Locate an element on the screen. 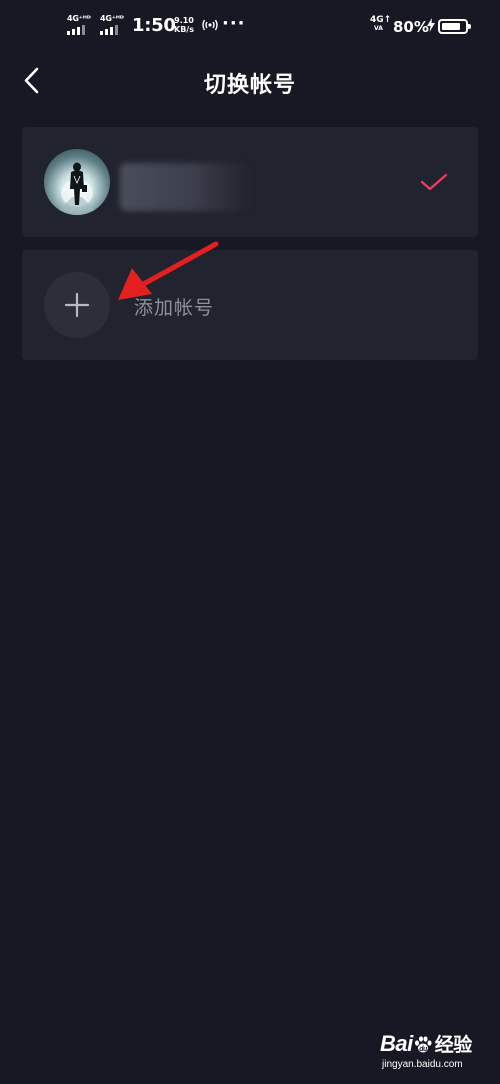 The width and height of the screenshot is (500, 1084). account-item is located at coordinates (250, 182).